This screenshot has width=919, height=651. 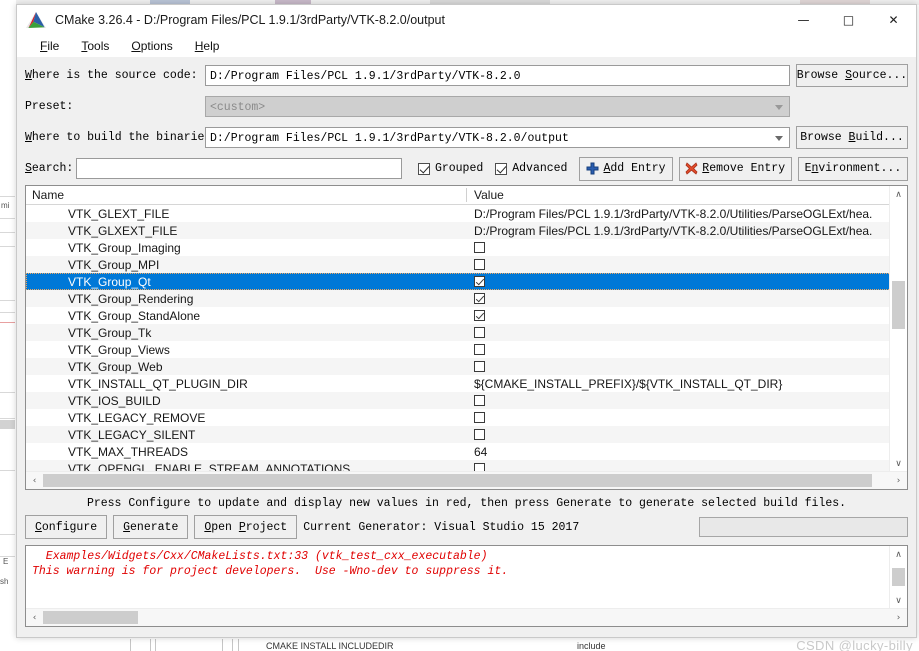 I want to click on scroll-right-icon: ›, so click(x=898, y=481).